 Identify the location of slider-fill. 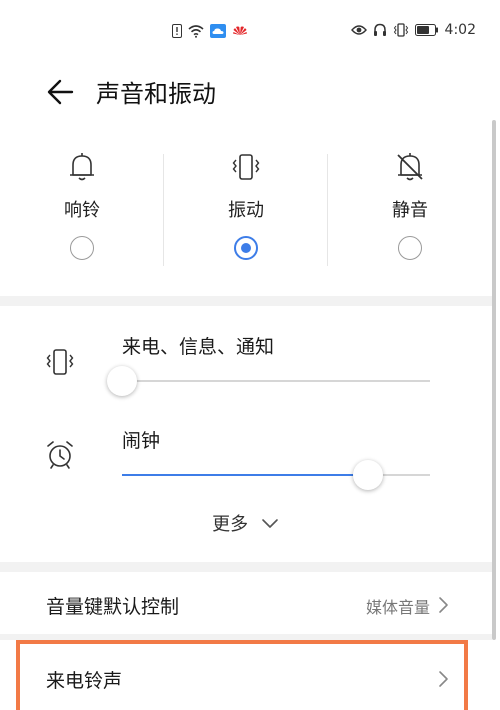
(245, 475).